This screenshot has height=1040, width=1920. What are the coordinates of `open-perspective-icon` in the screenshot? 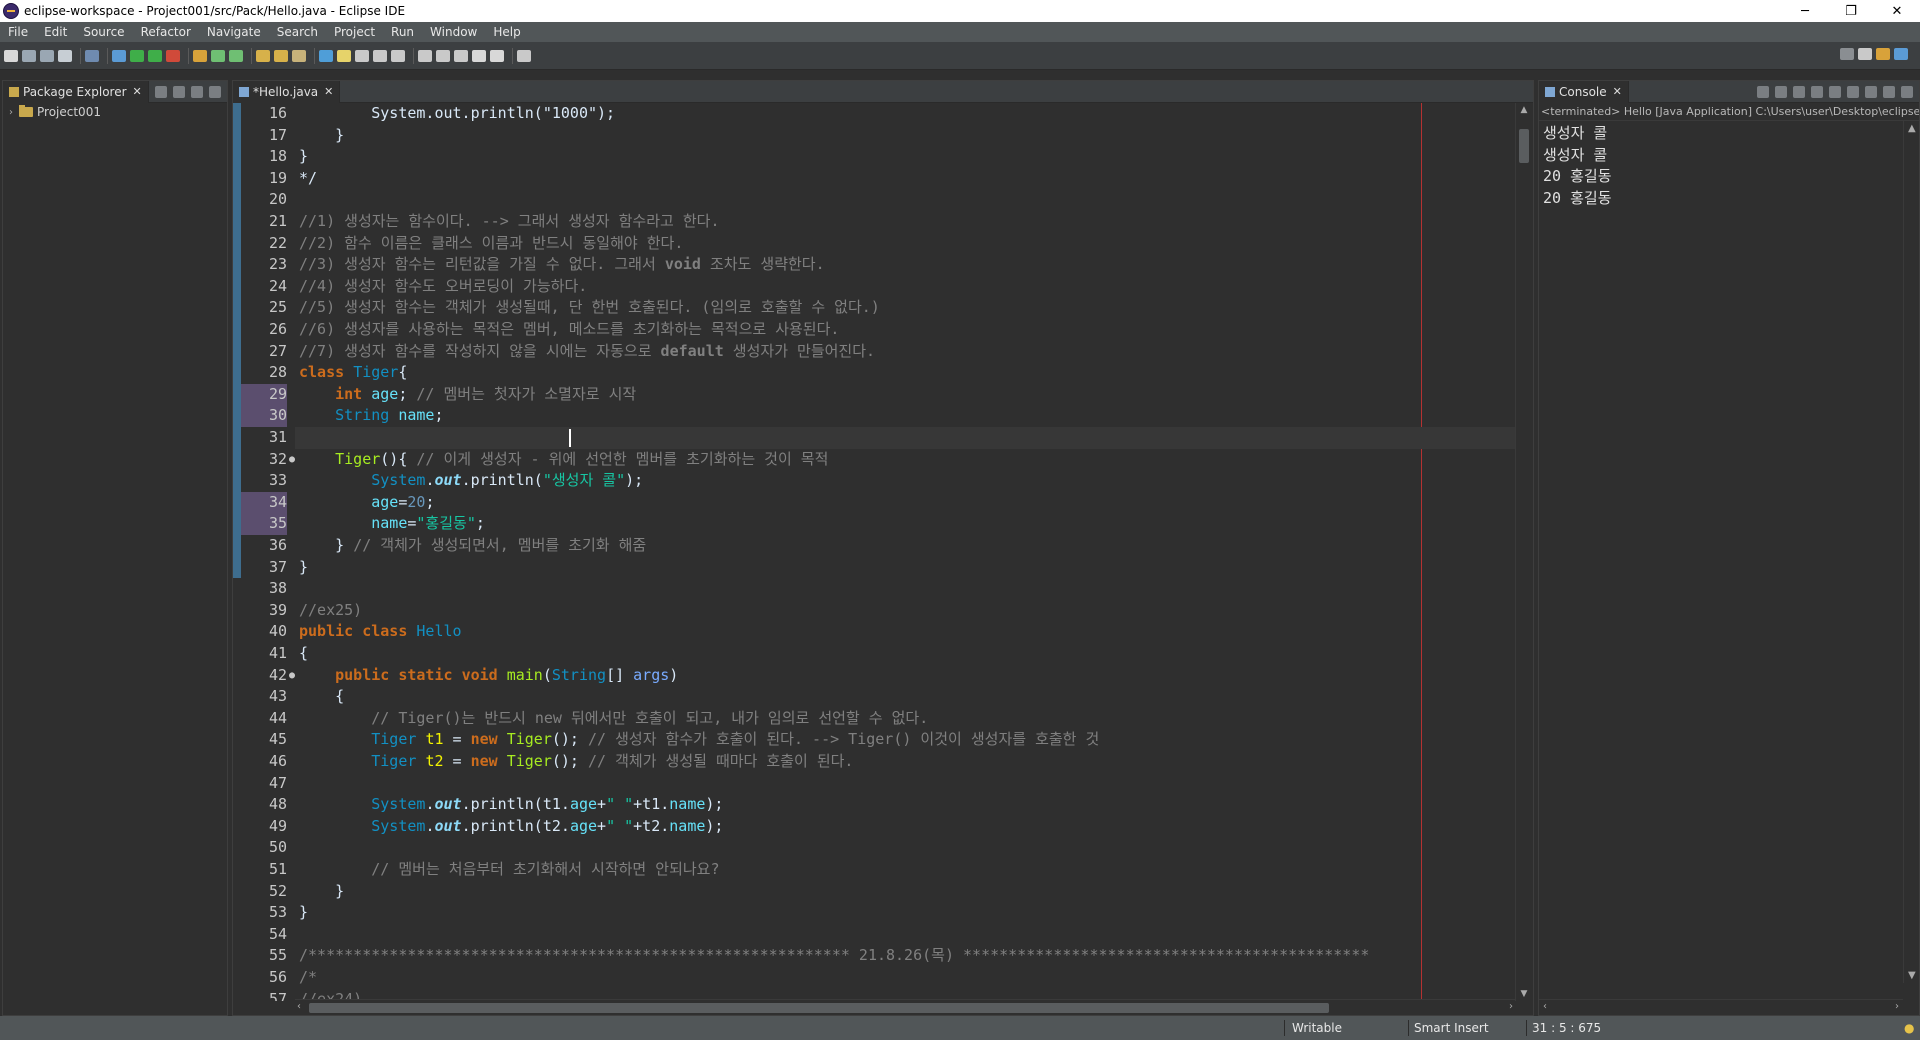 It's located at (1865, 54).